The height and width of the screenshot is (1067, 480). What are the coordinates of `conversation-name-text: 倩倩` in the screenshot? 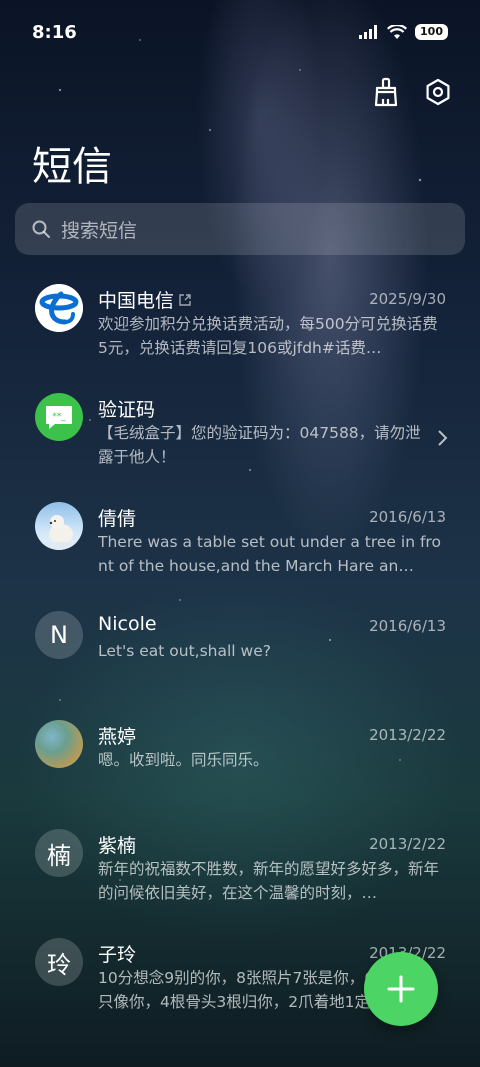 It's located at (117, 519).